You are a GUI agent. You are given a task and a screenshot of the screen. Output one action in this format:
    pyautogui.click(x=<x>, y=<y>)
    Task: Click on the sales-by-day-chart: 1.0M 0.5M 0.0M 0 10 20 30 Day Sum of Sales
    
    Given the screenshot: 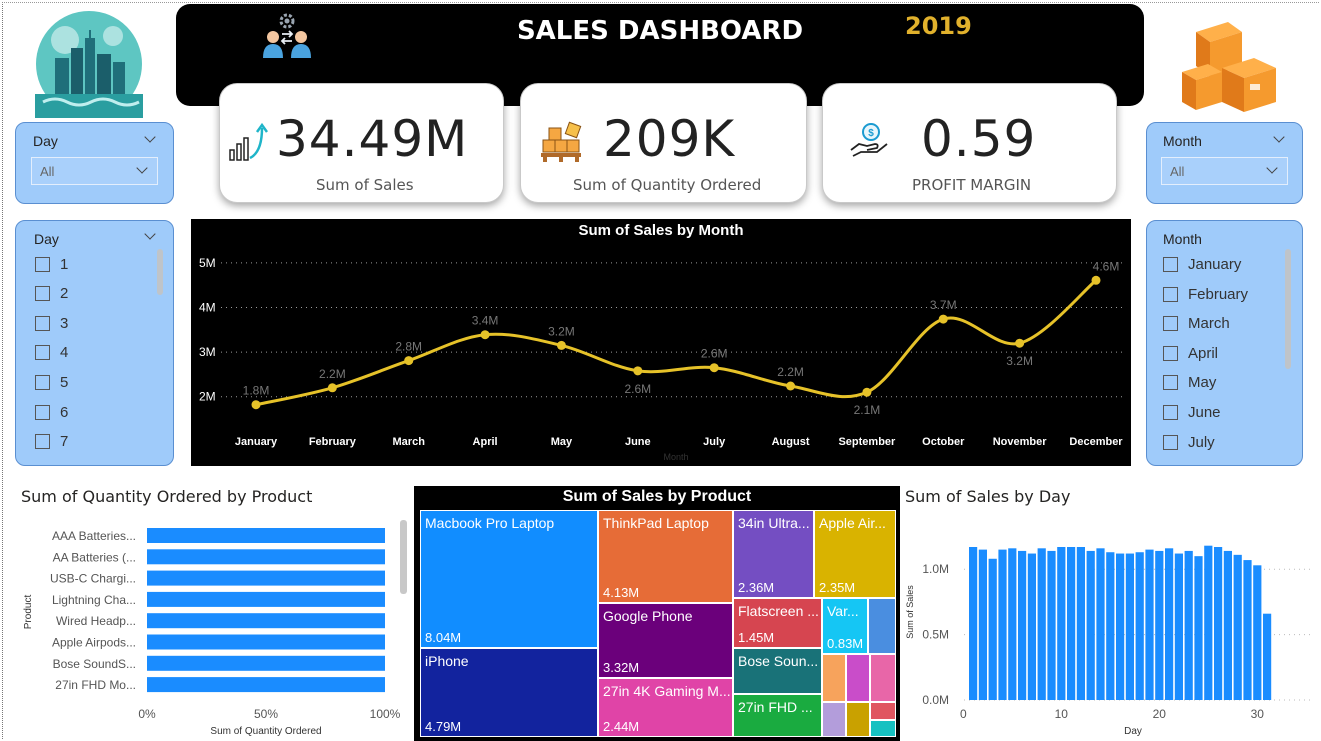 What is the action you would take?
    pyautogui.click(x=1107, y=625)
    